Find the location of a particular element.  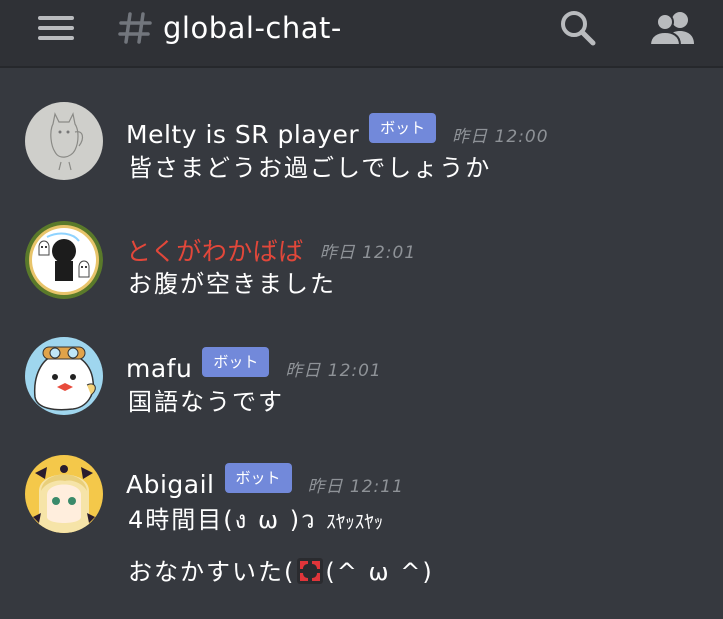

username: とくがわかばば is located at coordinates (215, 250).